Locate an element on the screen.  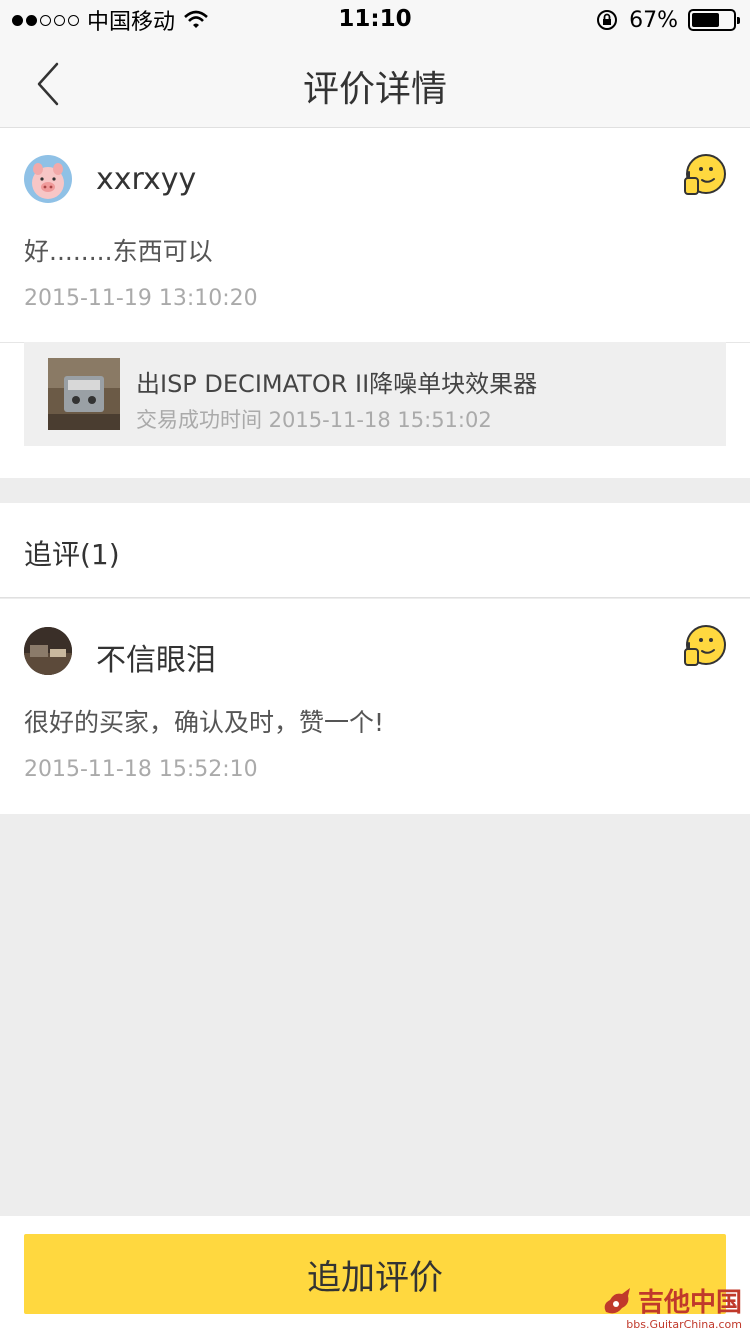
product-thumbnail is located at coordinates (84, 394).